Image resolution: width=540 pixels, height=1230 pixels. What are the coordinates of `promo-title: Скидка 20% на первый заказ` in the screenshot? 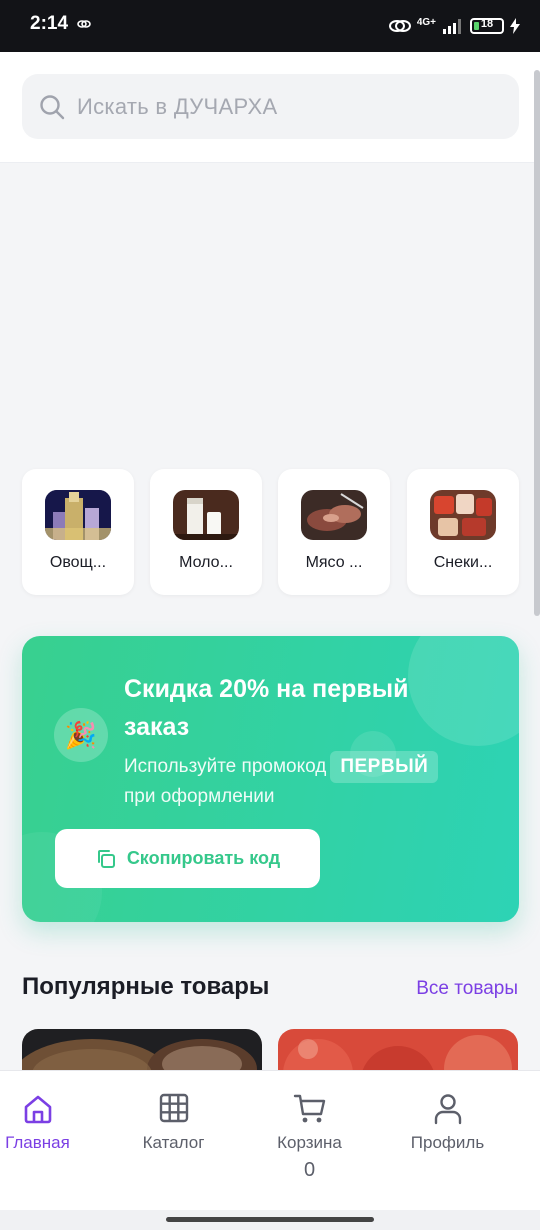 It's located at (266, 708).